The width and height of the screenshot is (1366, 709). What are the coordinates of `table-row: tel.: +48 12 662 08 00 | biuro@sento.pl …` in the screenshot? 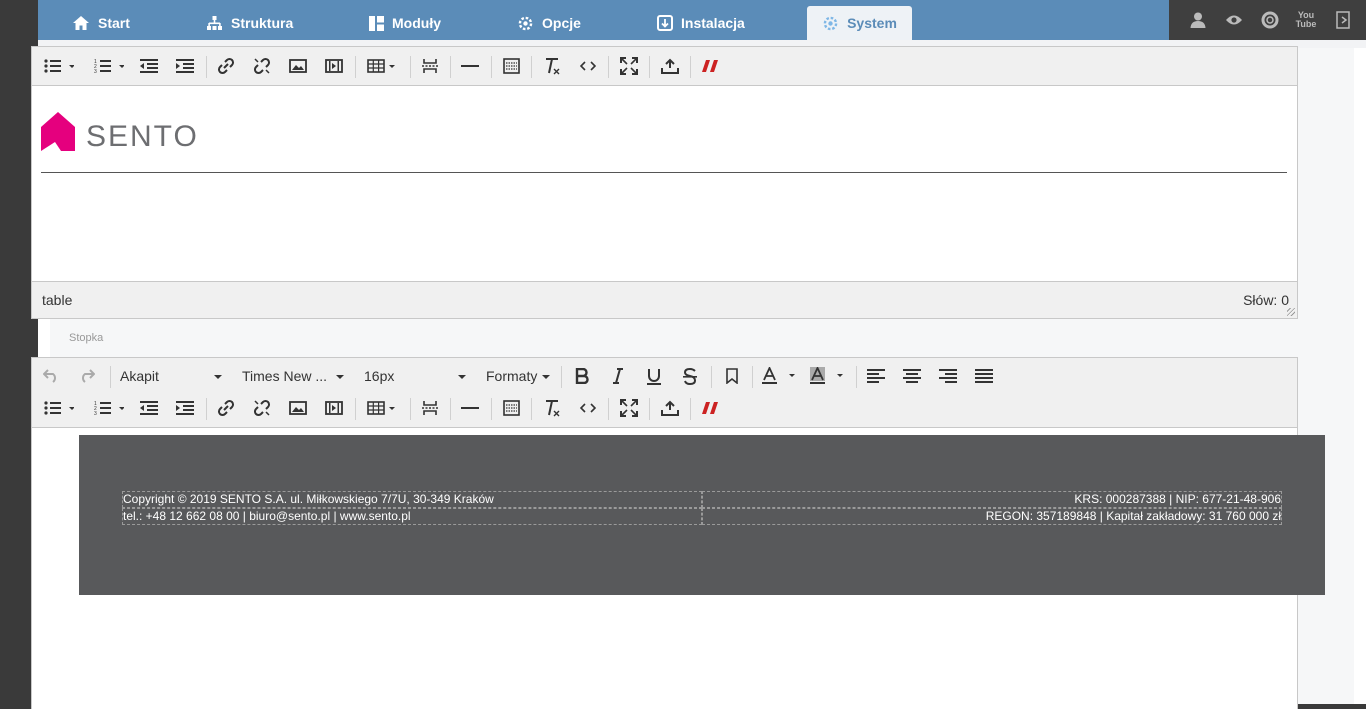 It's located at (702, 516).